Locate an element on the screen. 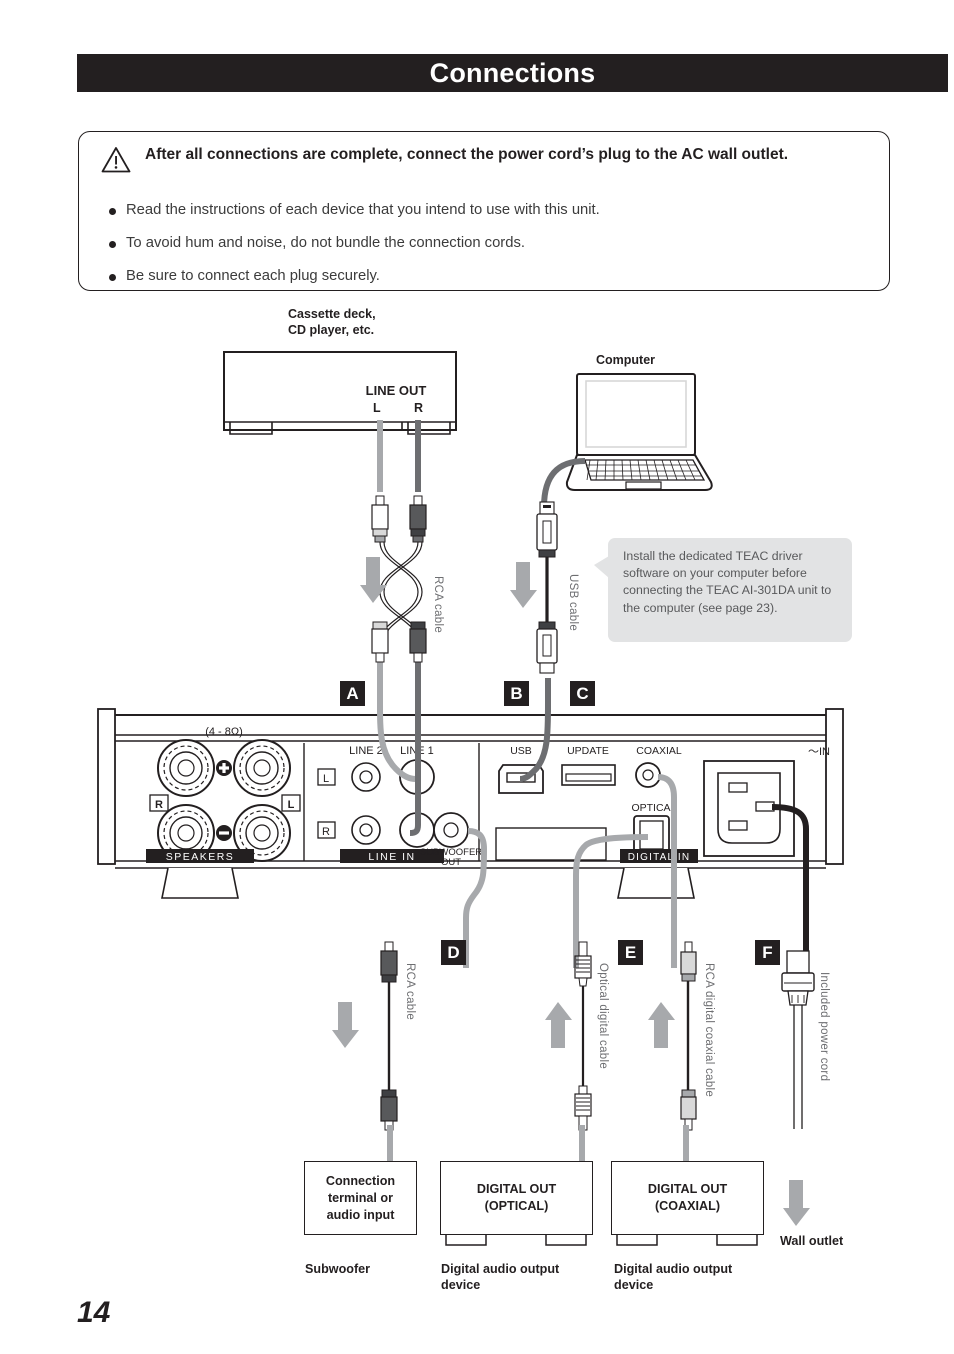 This screenshot has height=1354, width=954. optical-box-line2: (OPTICAL) is located at coordinates (516, 1206).